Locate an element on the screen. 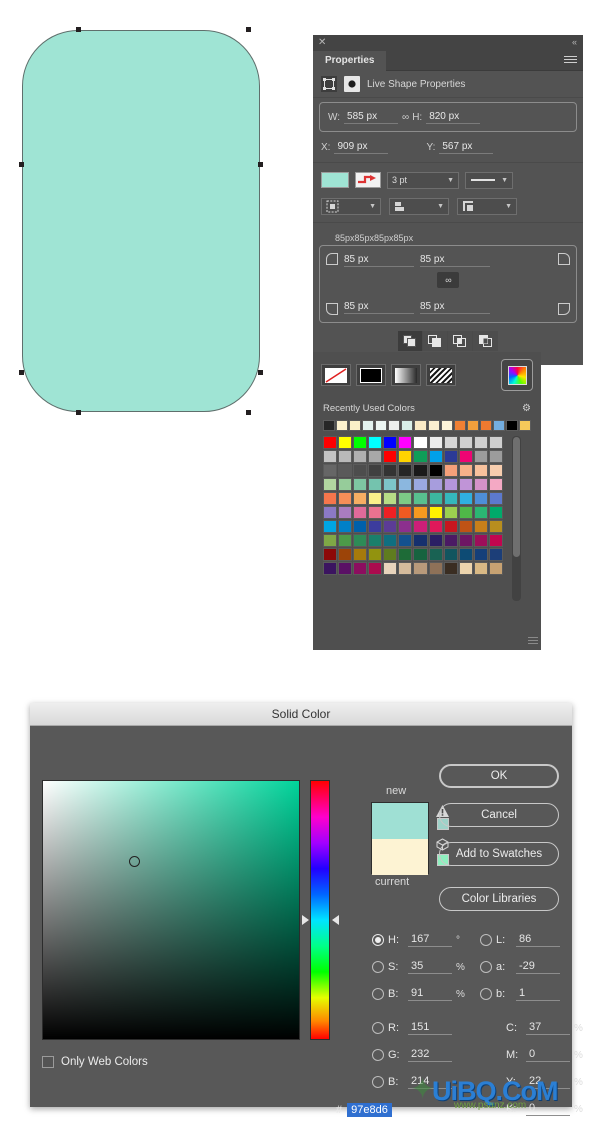  panel-menu-icon is located at coordinates (570, 60).